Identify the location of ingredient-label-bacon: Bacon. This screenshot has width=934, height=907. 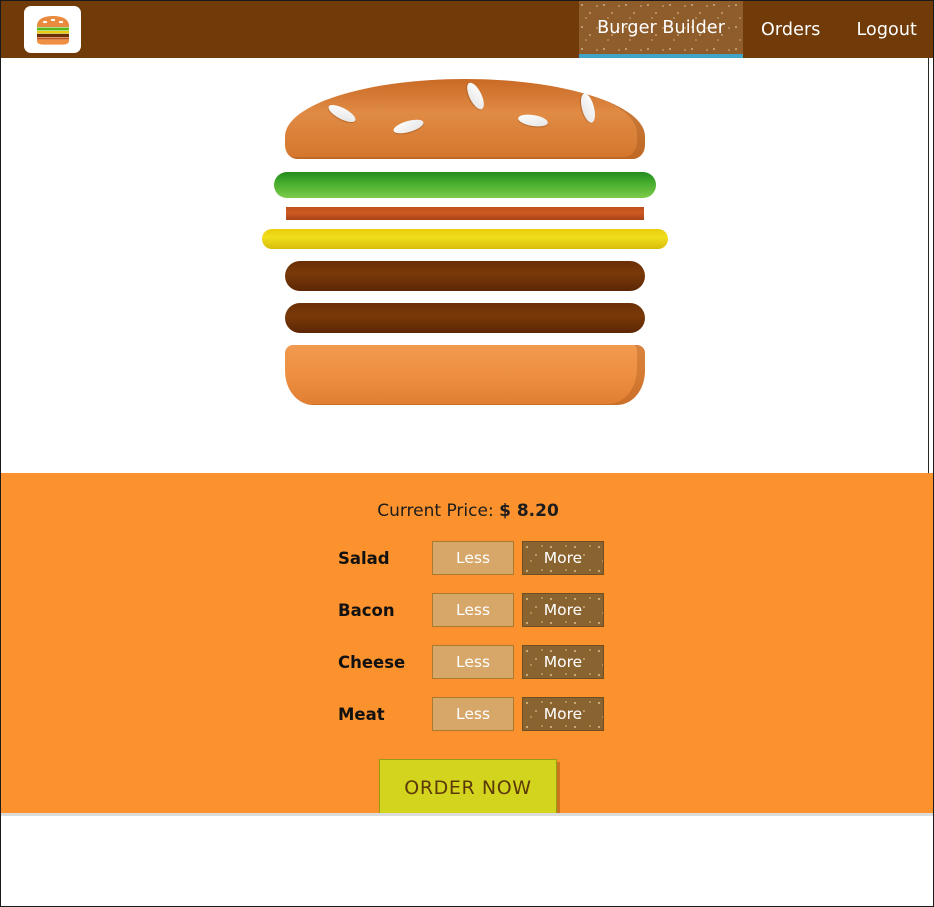
(366, 610).